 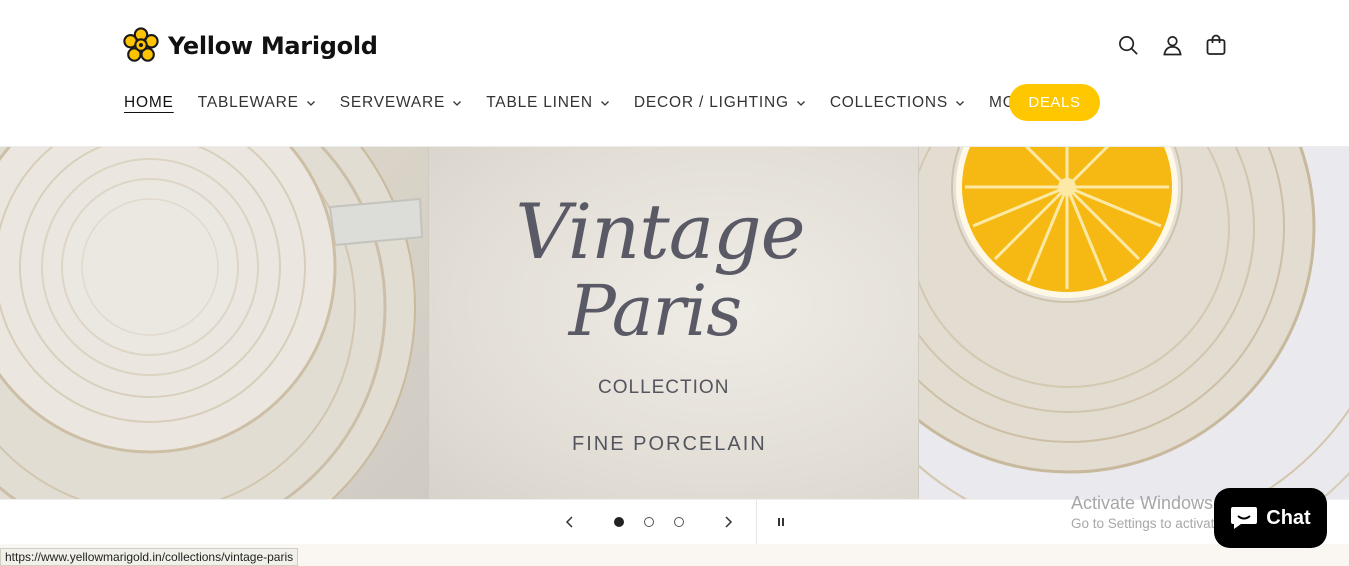 I want to click on pause-icon, so click(x=781, y=522).